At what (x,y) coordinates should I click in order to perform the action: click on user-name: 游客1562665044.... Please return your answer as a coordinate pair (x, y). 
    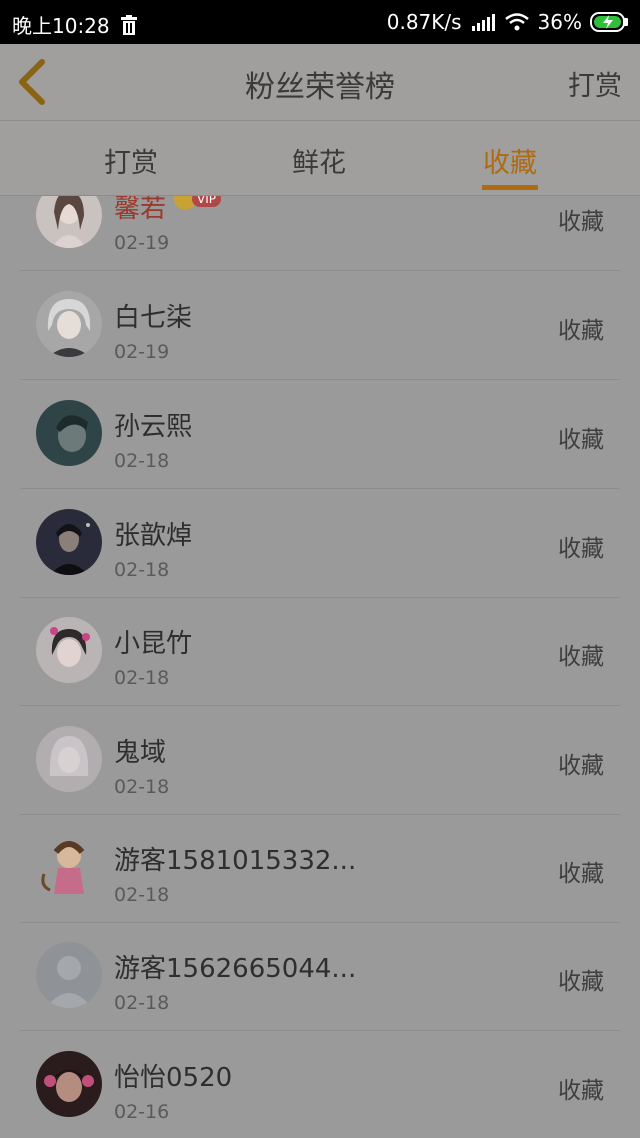
    Looking at the image, I should click on (235, 969).